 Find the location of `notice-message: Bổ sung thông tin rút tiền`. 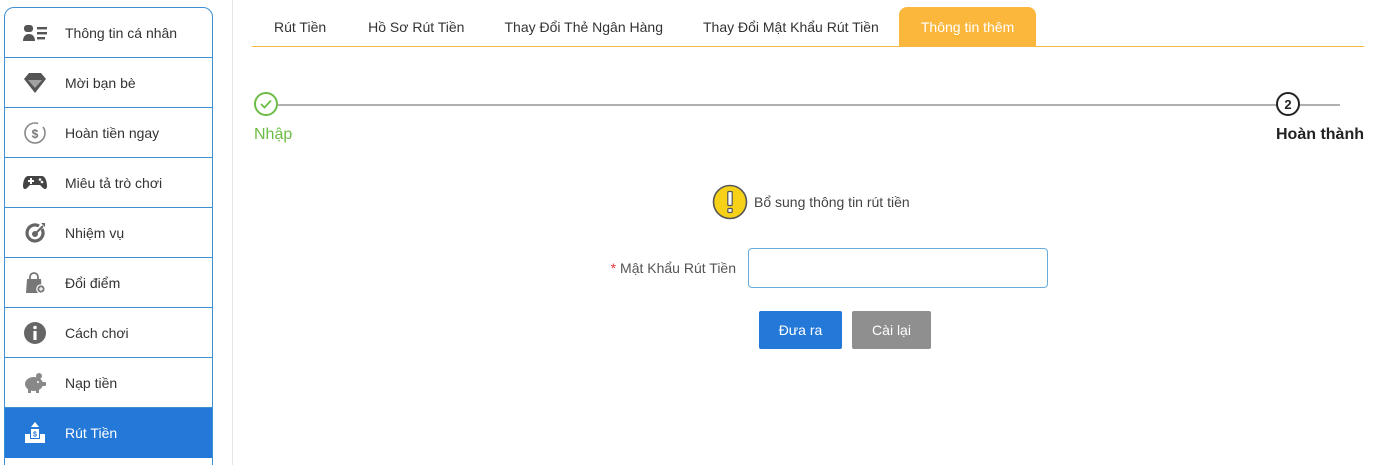

notice-message: Bổ sung thông tin rút tiền is located at coordinates (811, 202).